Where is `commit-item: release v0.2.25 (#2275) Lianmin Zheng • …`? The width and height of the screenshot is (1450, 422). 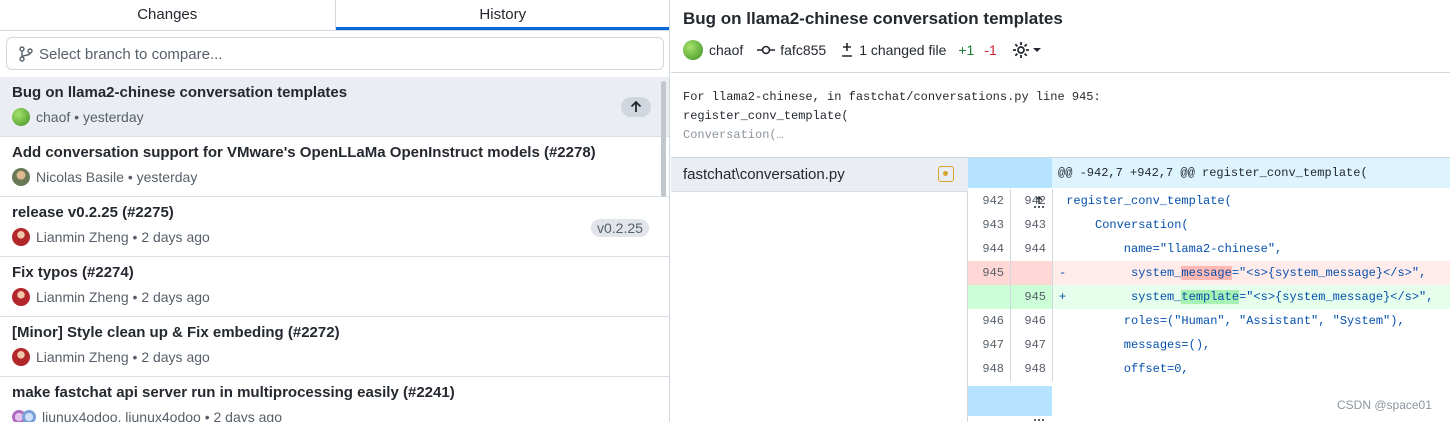
commit-item: release v0.2.25 (#2275) Lianmin Zheng • … is located at coordinates (334, 227).